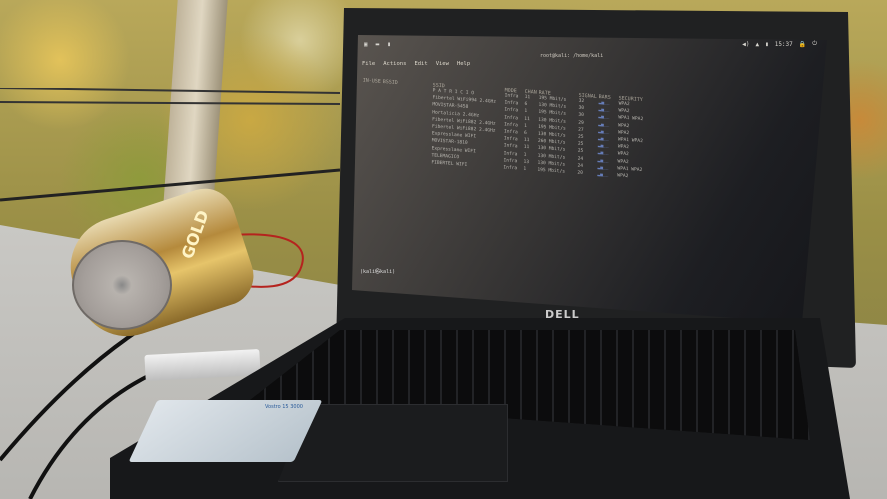  What do you see at coordinates (814, 44) in the screenshot?
I see `power-icon: ⏻` at bounding box center [814, 44].